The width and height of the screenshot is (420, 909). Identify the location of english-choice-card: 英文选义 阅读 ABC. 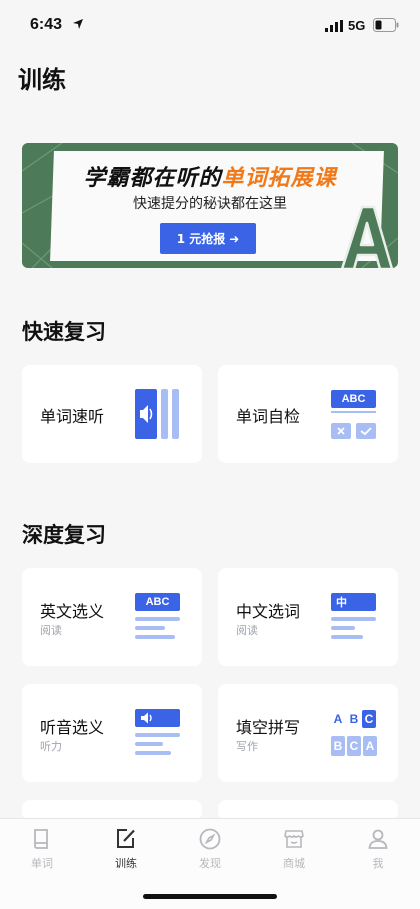
(112, 617).